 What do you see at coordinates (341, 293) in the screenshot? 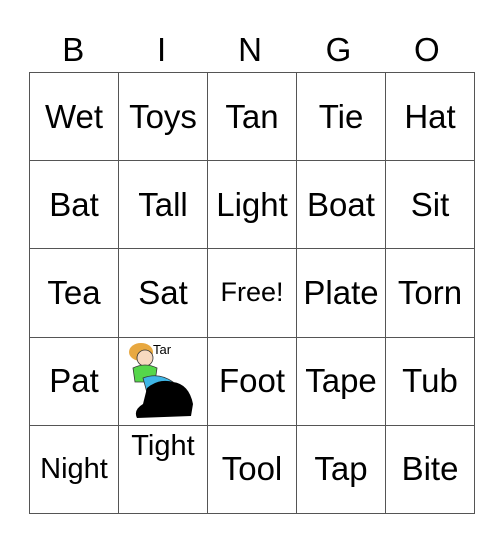
I see `bingo-cell: Plate` at bounding box center [341, 293].